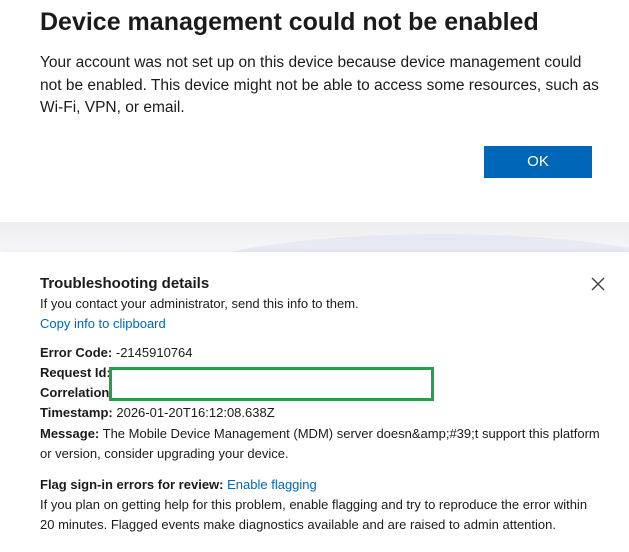 This screenshot has width=629, height=552. I want to click on dialog-title: Device management could not be enabled, so click(289, 22).